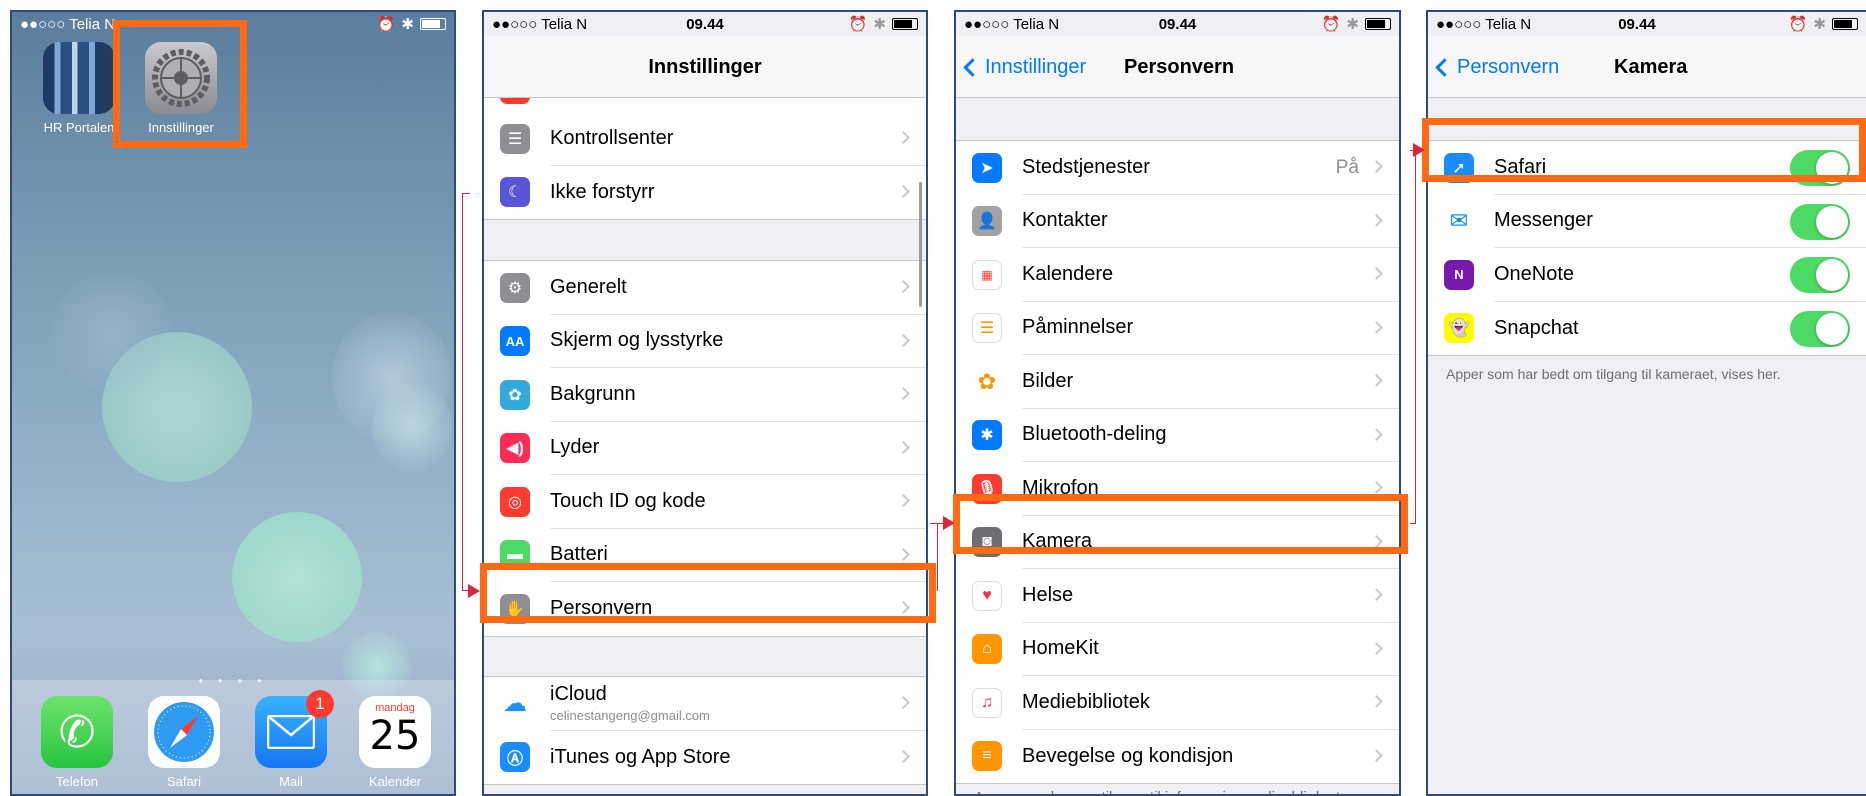 The width and height of the screenshot is (1866, 796). Describe the element at coordinates (738, 704) in the screenshot. I see `row-label: iCloud celinestangeng@gmail.com` at that location.